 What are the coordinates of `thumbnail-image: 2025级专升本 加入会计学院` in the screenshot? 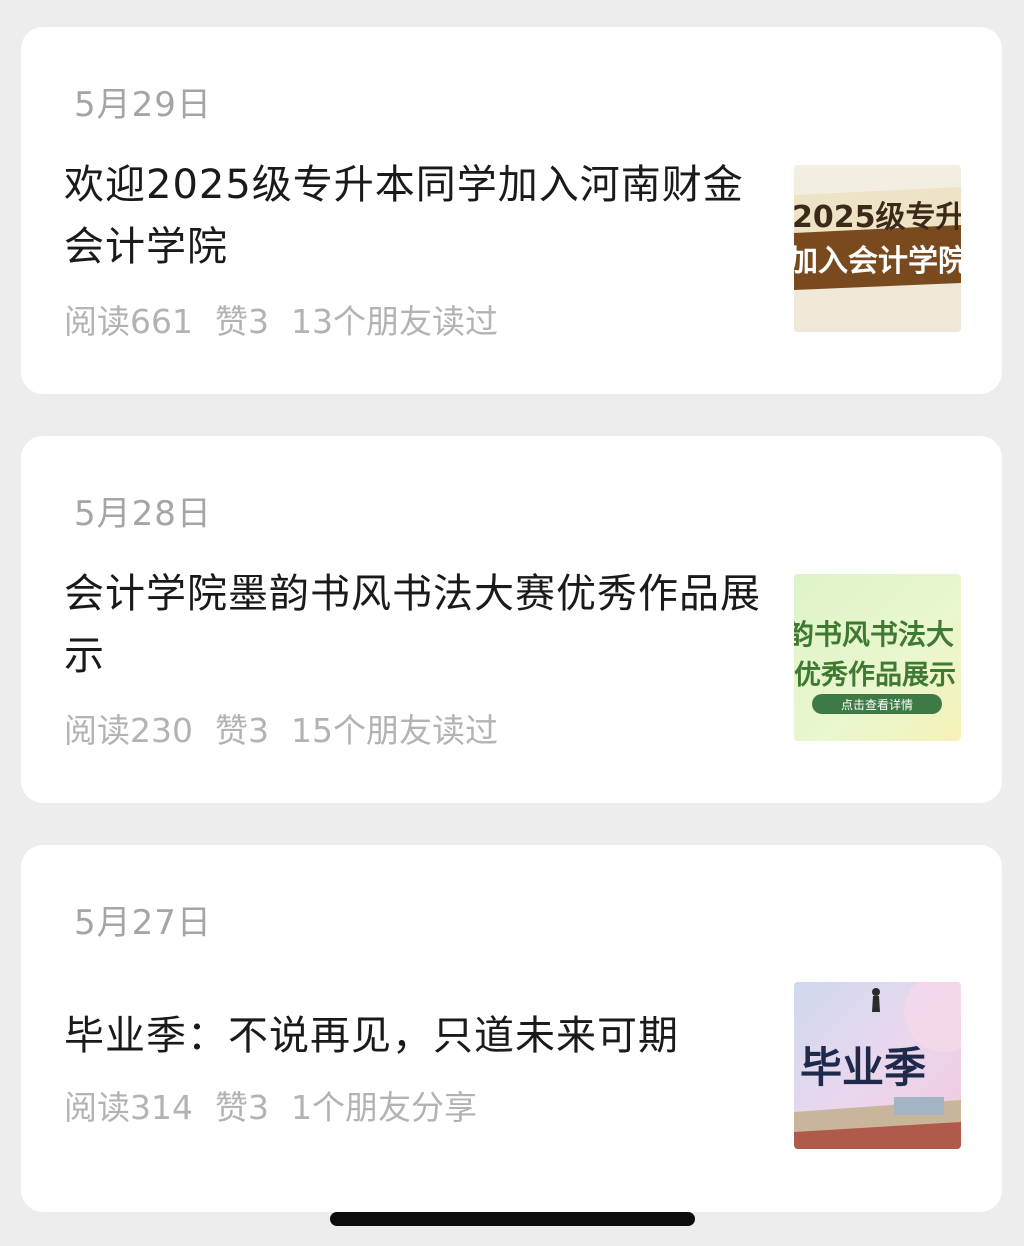 It's located at (877, 248).